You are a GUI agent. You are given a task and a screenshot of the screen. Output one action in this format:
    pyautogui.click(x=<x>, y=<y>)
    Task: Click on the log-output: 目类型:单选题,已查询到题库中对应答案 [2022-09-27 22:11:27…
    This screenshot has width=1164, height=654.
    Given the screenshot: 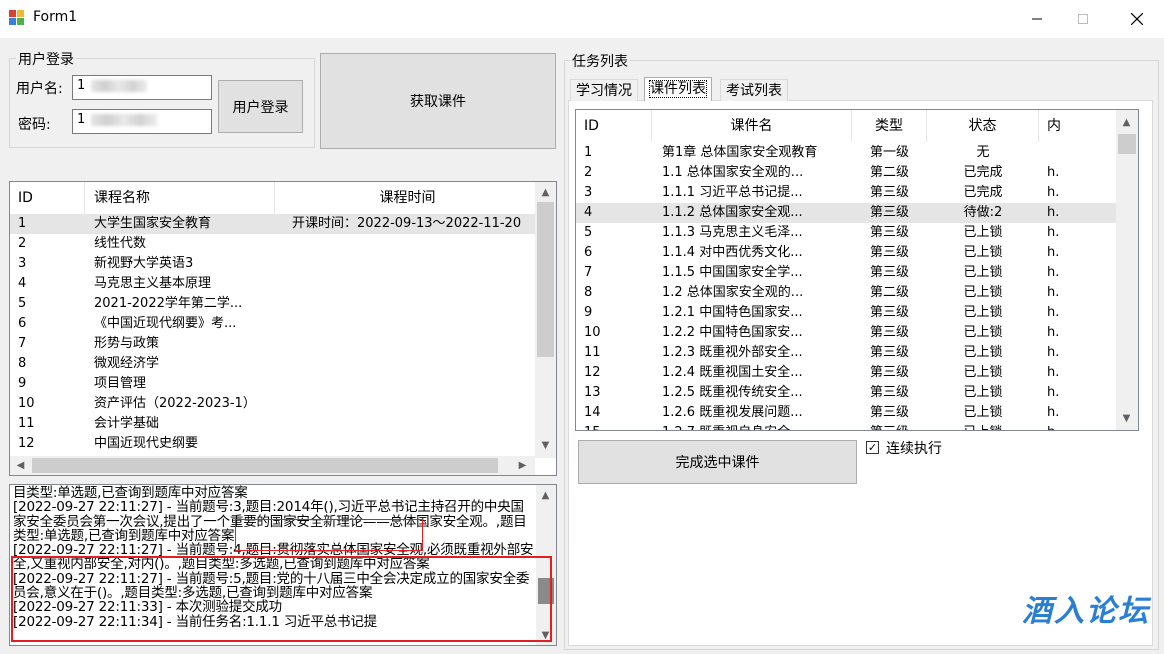 What is the action you would take?
    pyautogui.click(x=283, y=565)
    